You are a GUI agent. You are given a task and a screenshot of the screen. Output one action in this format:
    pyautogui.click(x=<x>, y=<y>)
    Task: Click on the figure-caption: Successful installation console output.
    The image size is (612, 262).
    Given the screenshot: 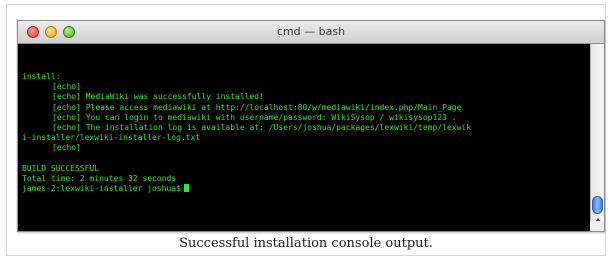 What is the action you would take?
    pyautogui.click(x=306, y=243)
    